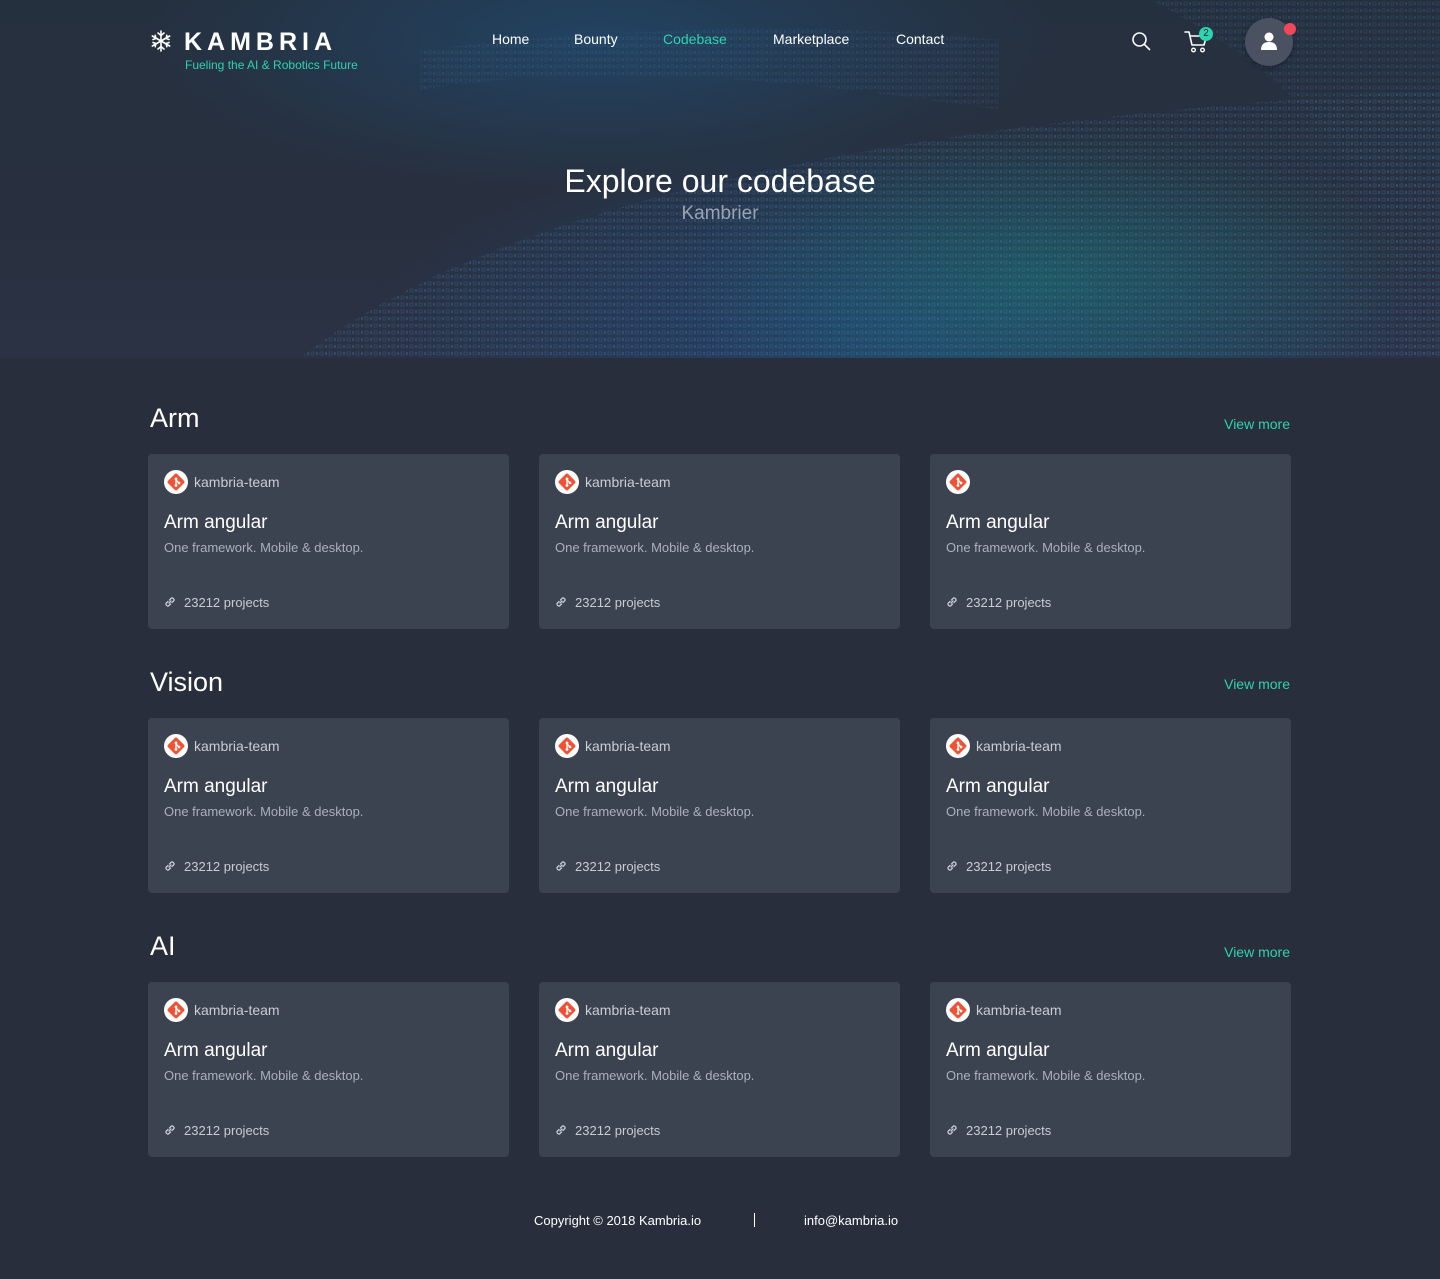 The image size is (1440, 1279). Describe the element at coordinates (720, 213) in the screenshot. I see `page-subtitle: Kambrier` at that location.